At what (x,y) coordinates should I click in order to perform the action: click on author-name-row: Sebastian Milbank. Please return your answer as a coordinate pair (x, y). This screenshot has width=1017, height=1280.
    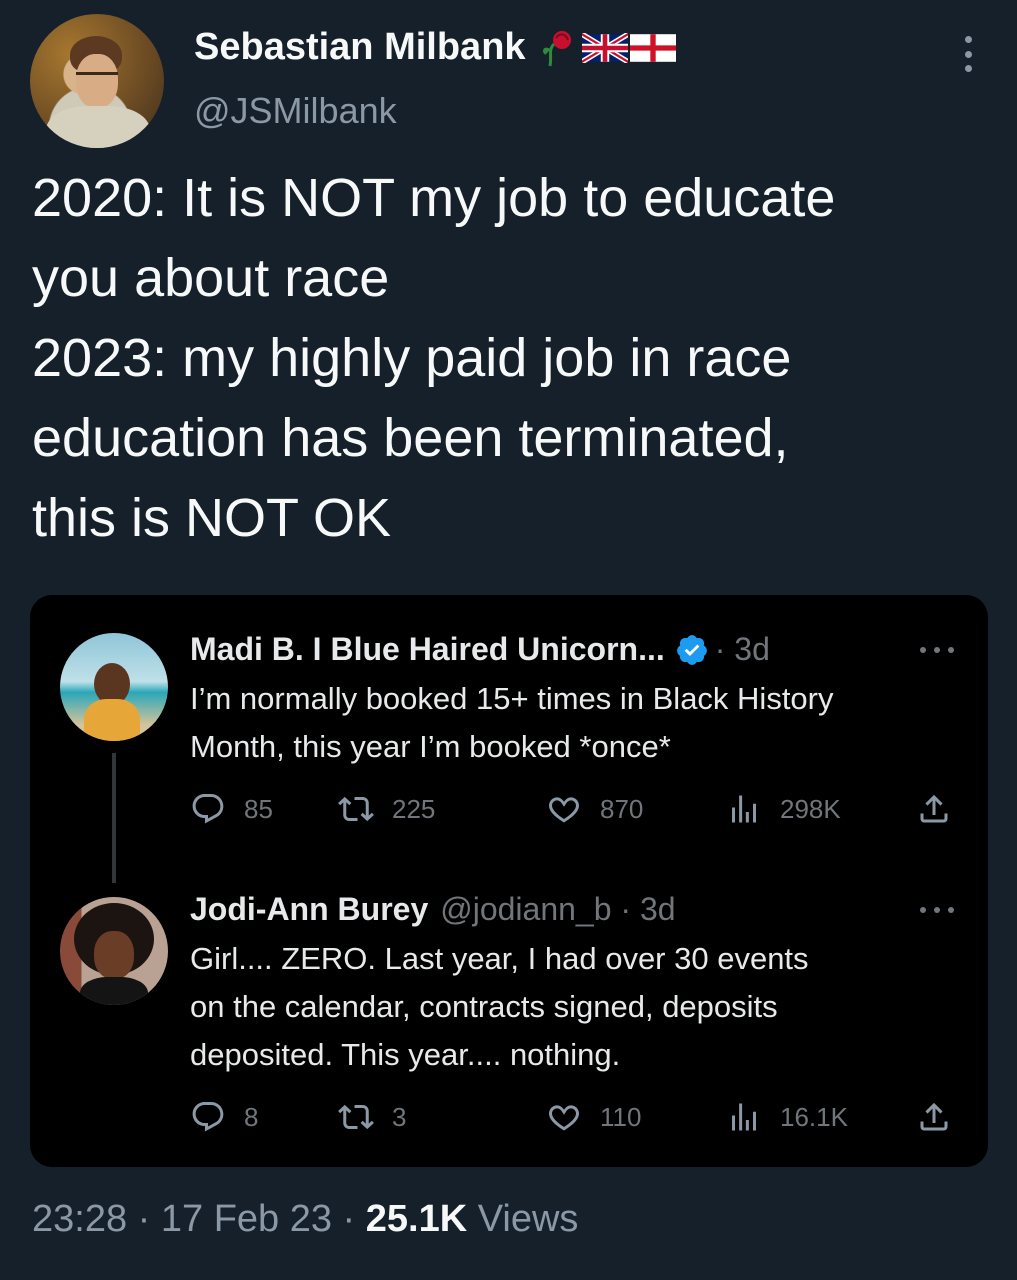
    Looking at the image, I should click on (435, 47).